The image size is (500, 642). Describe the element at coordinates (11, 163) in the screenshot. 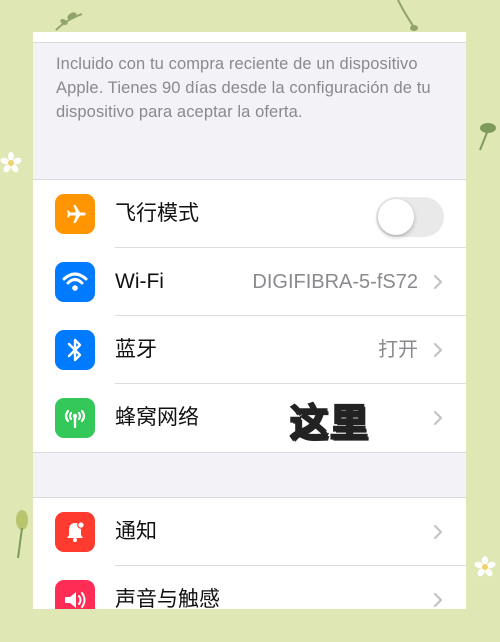

I see `flower-decoration-left-icon` at that location.